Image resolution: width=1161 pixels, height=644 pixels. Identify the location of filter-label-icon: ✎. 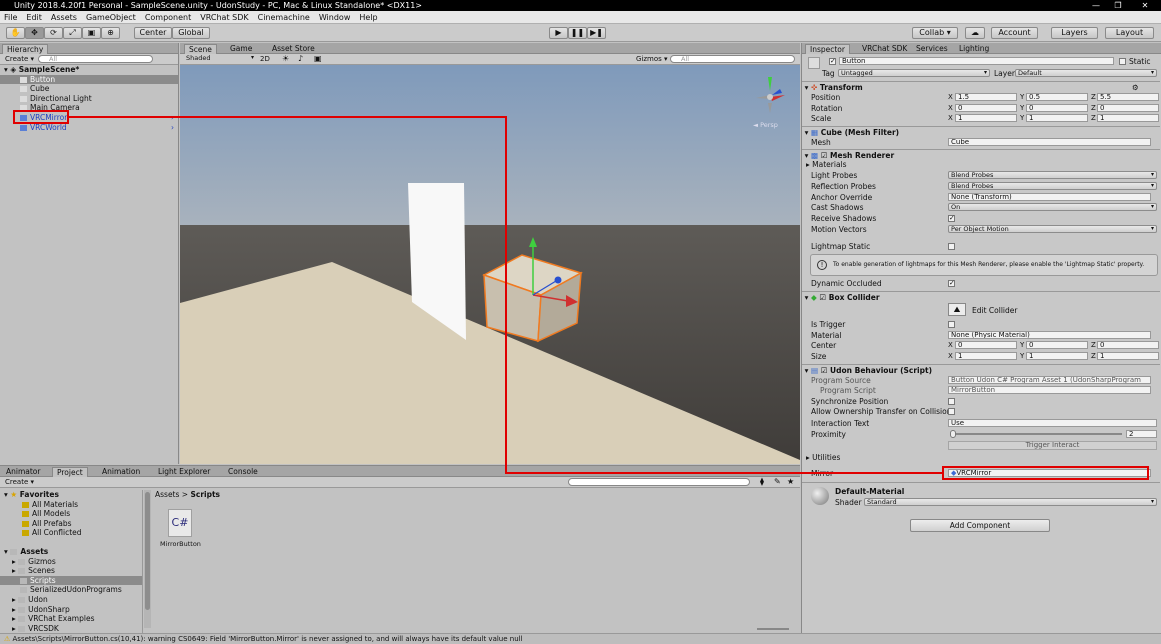
(777, 481).